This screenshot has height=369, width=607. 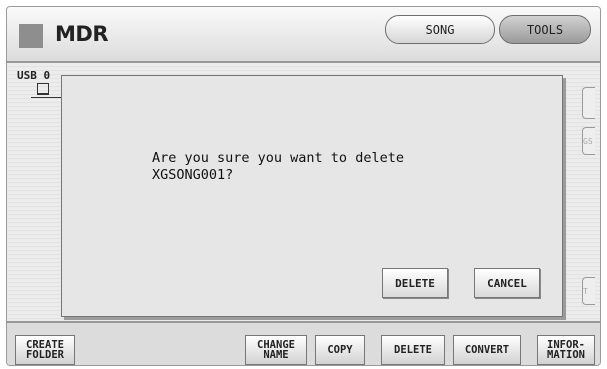 What do you see at coordinates (588, 141) in the screenshot?
I see `side-button-2: GS` at bounding box center [588, 141].